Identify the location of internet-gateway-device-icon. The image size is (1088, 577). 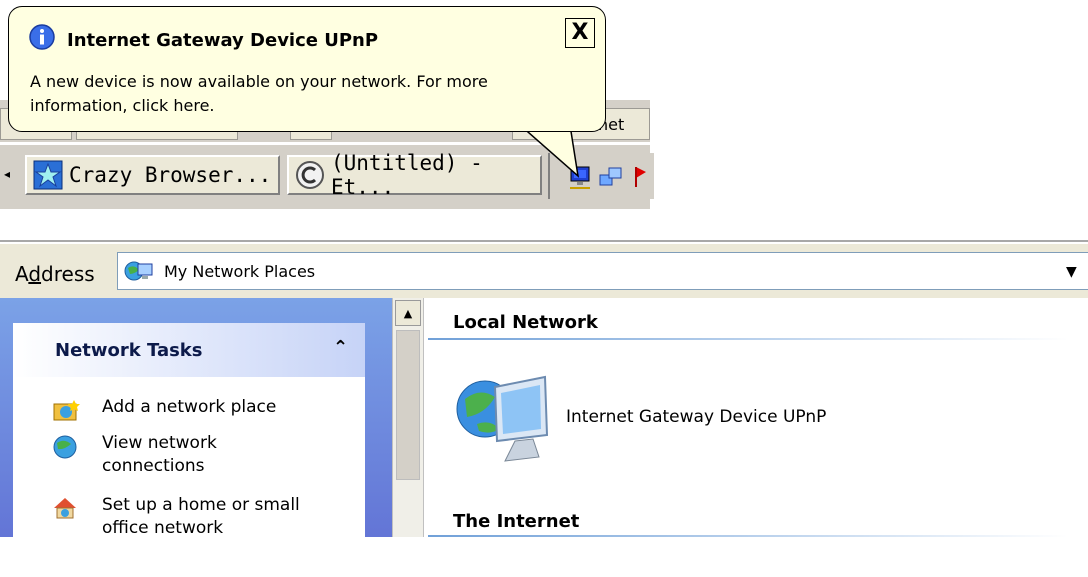
(505, 421).